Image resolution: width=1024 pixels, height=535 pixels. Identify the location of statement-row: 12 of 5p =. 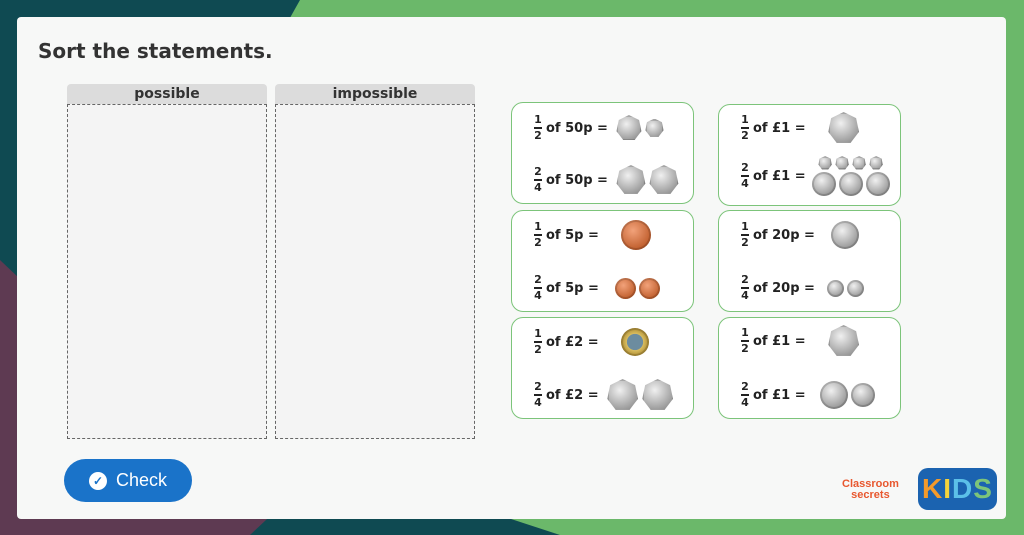
(594, 235).